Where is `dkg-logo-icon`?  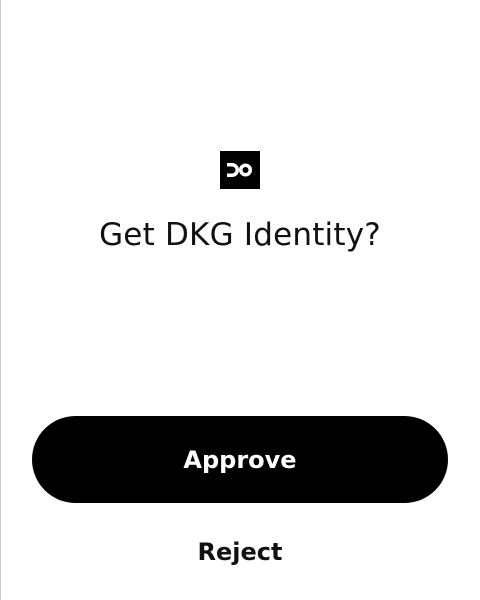
dkg-logo-icon is located at coordinates (240, 170).